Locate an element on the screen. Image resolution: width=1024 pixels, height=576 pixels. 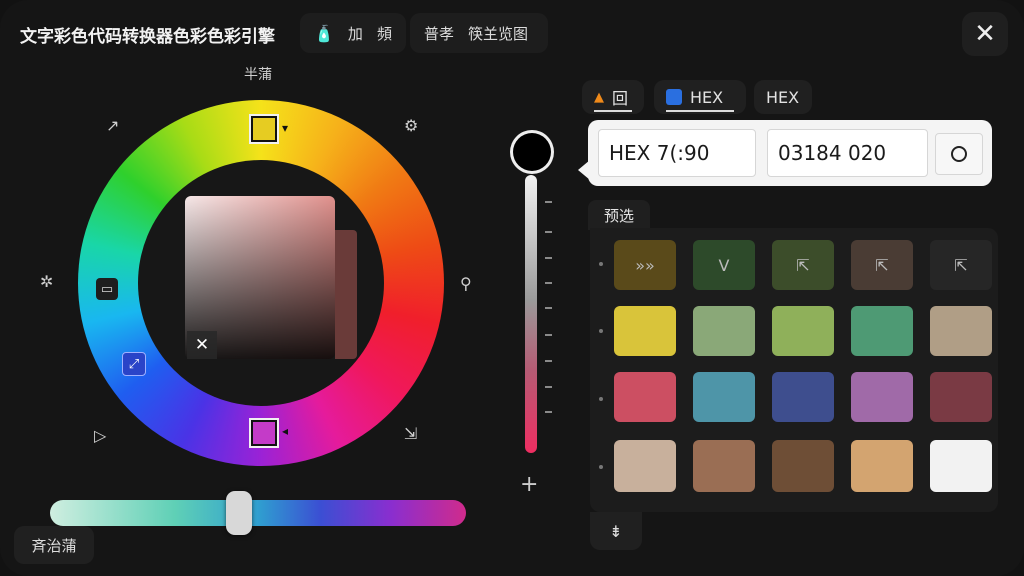
saturation-square-edge is located at coordinates (346, 294).